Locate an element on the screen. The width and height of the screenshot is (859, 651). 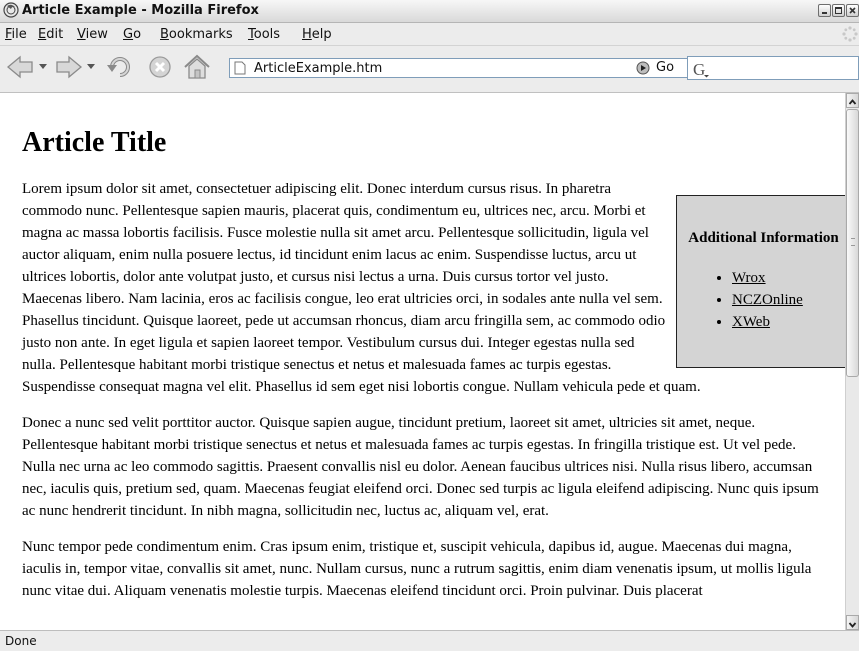
window-title: Article Example - Mozilla Firefox is located at coordinates (140, 10).